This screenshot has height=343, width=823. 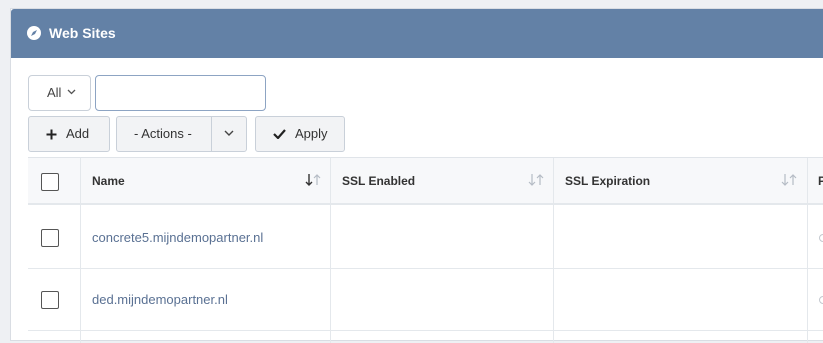 What do you see at coordinates (78, 133) in the screenshot?
I see `add-button-label: Add` at bounding box center [78, 133].